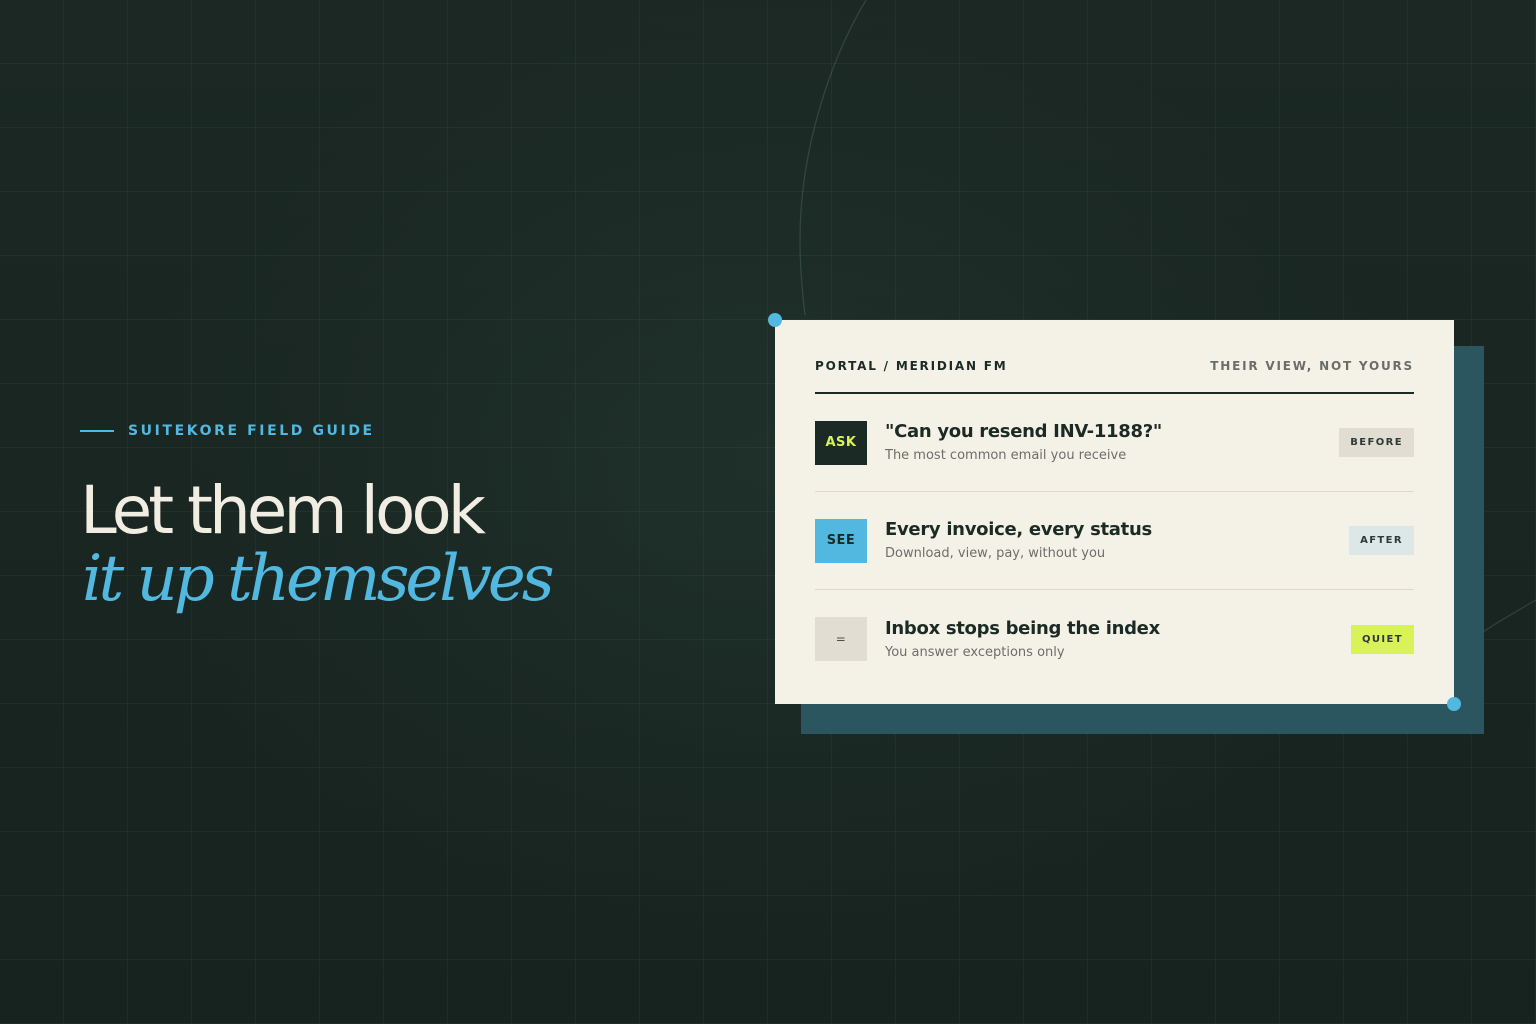 Image resolution: width=1536 pixels, height=1024 pixels. I want to click on after-tag: AFTER, so click(1381, 540).